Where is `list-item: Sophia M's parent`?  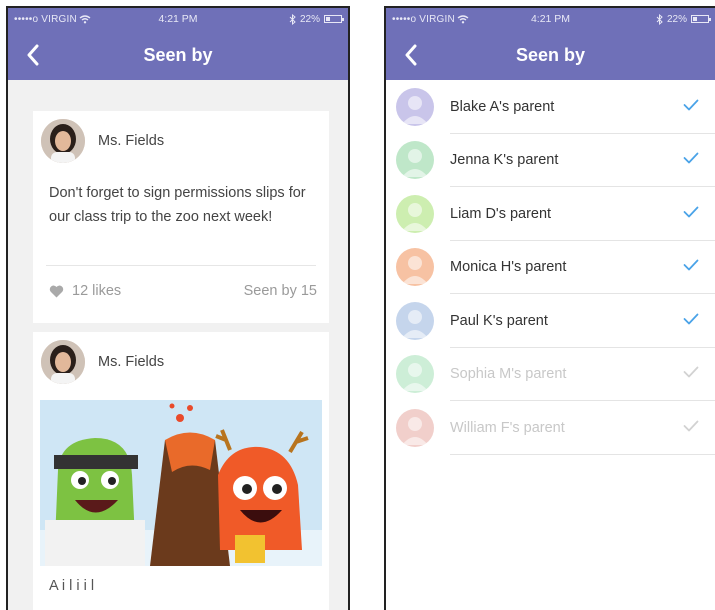
list-item: Sophia M's parent is located at coordinates (550, 374).